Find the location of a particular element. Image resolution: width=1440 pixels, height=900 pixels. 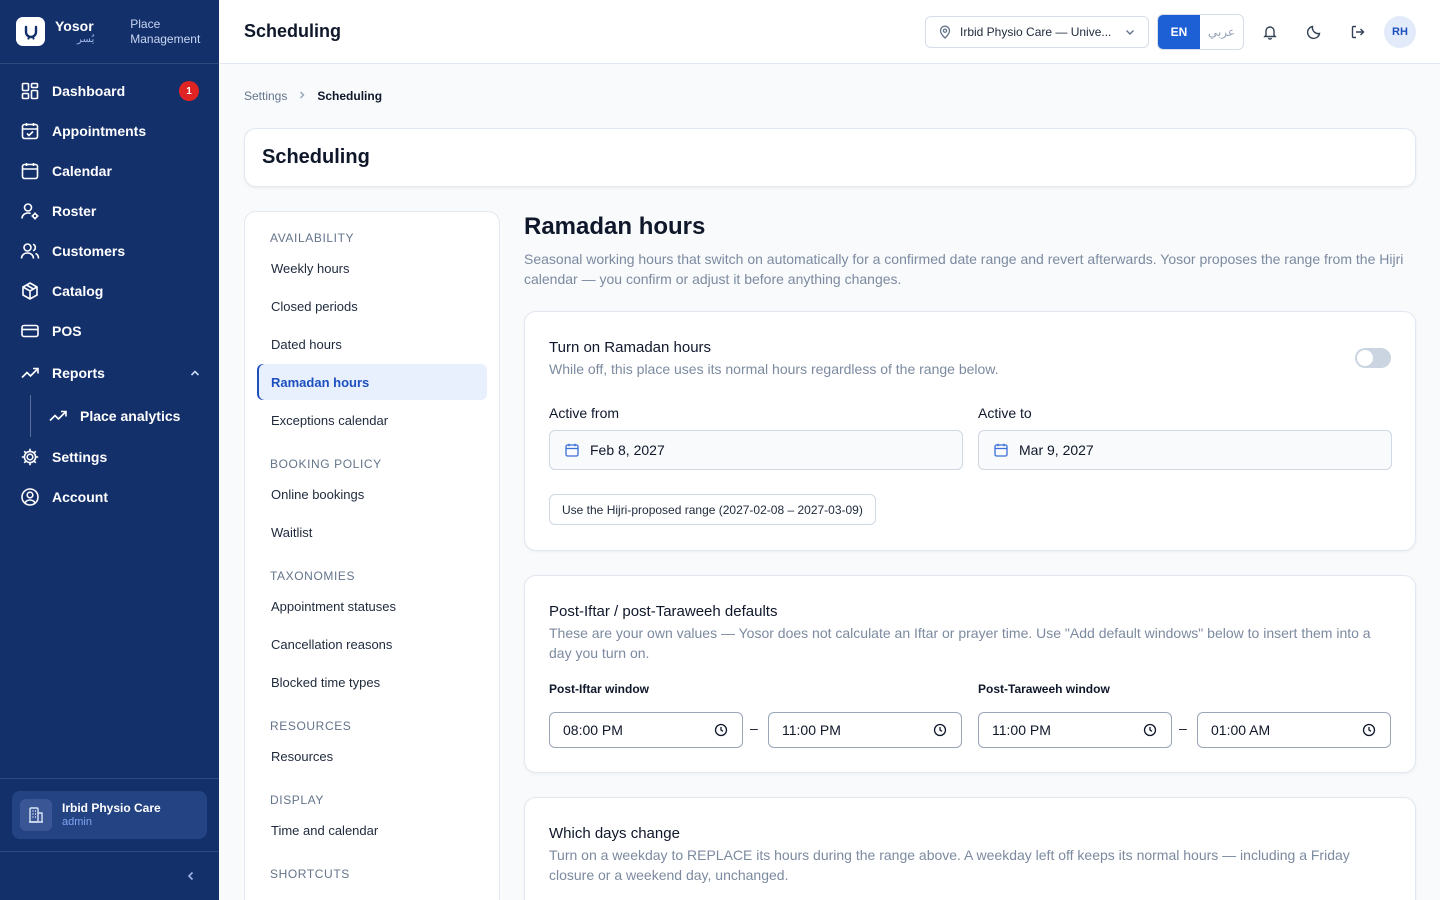

calendar-icon is located at coordinates (1001, 450).